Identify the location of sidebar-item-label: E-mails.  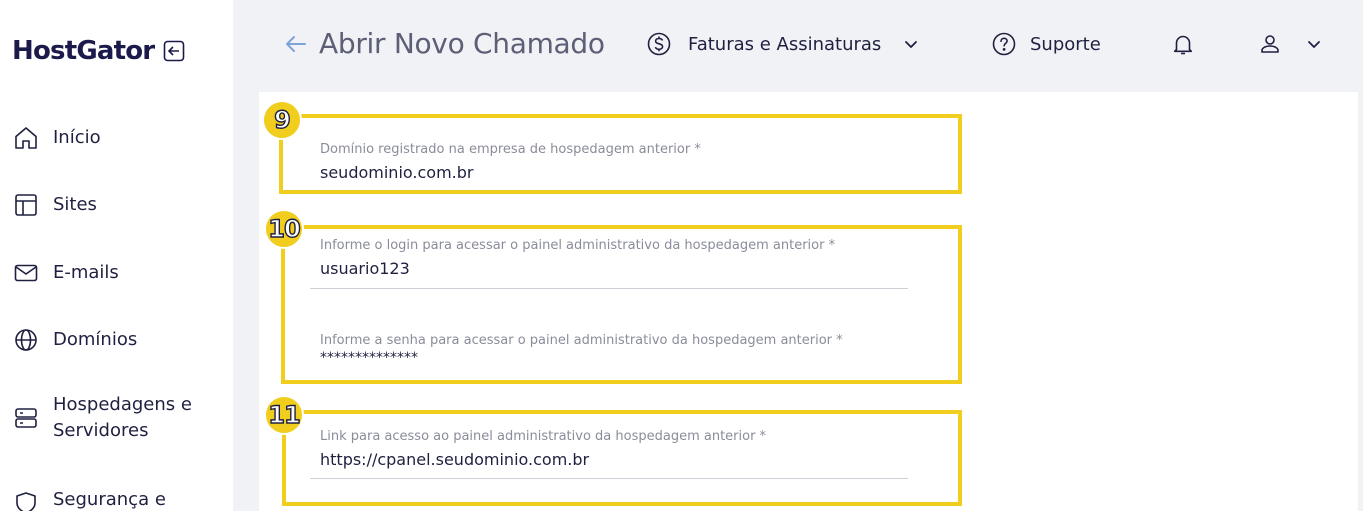
(86, 272).